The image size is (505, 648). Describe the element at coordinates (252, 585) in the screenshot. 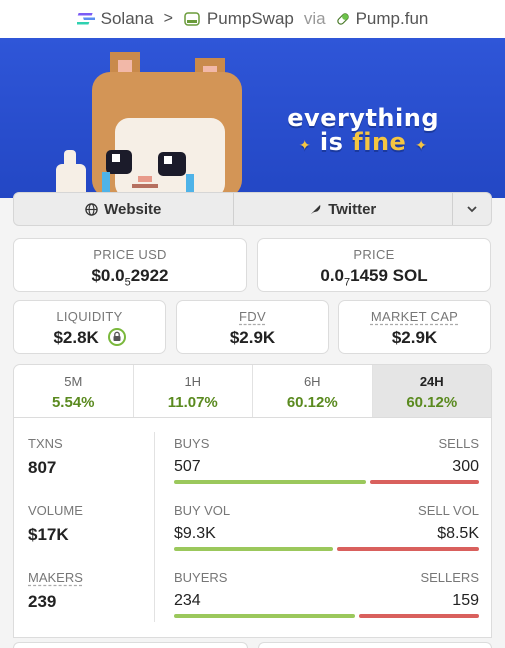

I see `makers-row: MAKERS 239 BUYERS 234 SELLERS 159` at that location.